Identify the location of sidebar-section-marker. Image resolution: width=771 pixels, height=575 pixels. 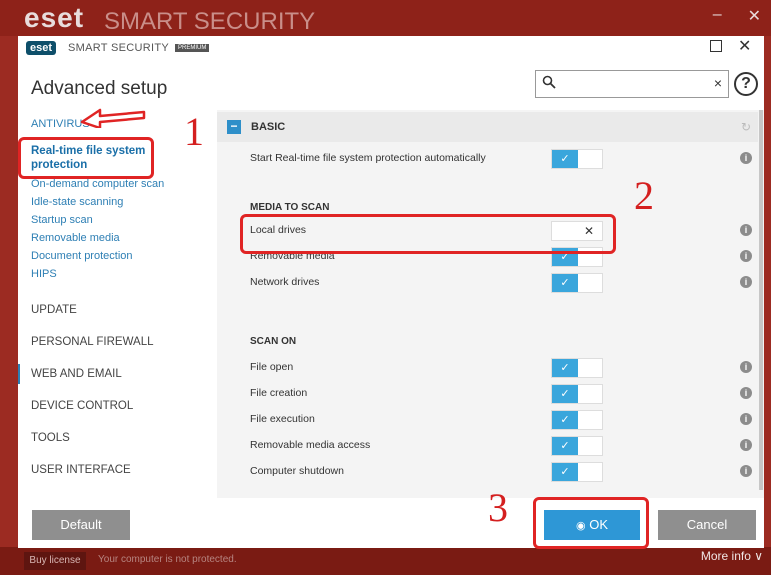
(19, 374).